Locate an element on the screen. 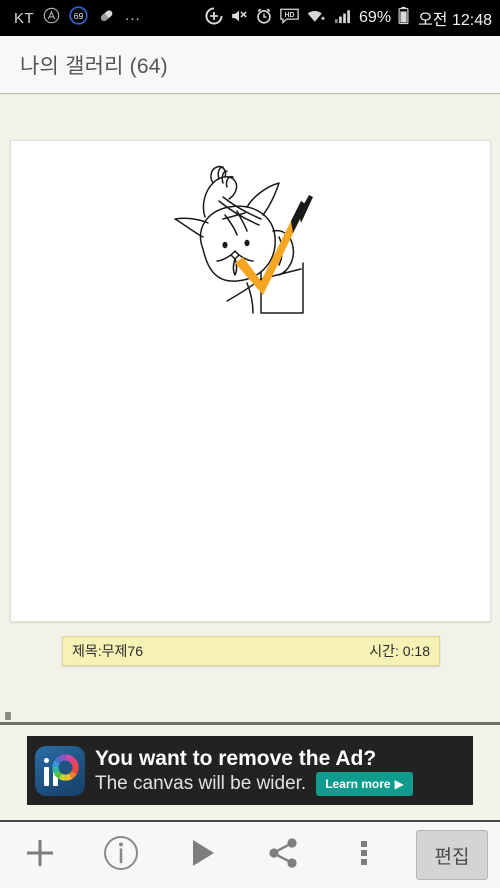  signal-icon is located at coordinates (343, 18).